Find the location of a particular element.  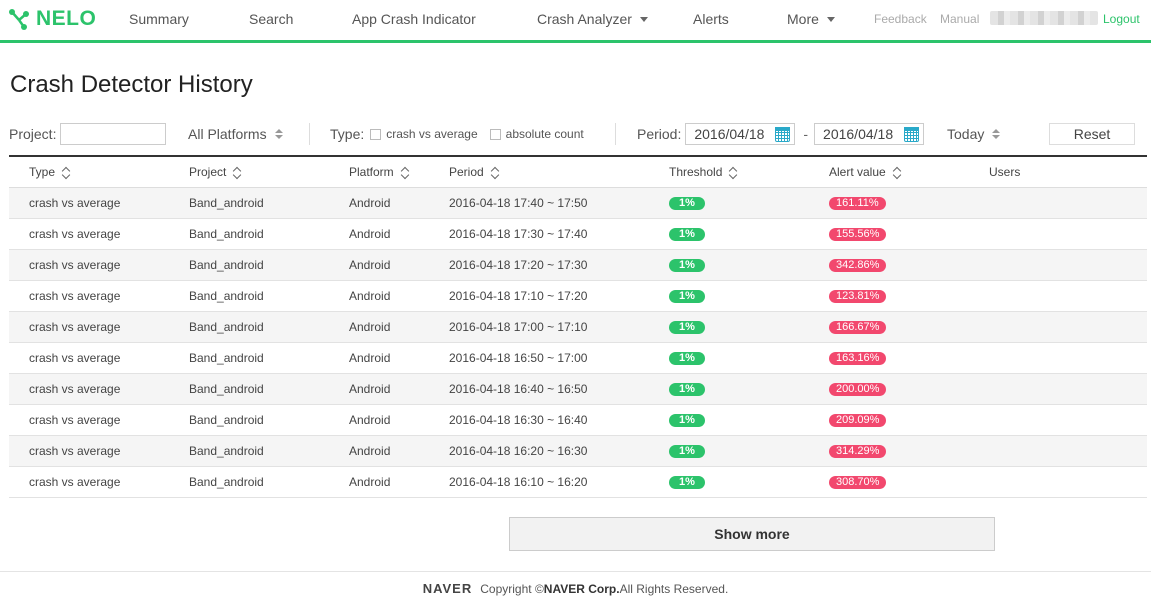

cell-alert-value: 163.16% is located at coordinates (889, 358).